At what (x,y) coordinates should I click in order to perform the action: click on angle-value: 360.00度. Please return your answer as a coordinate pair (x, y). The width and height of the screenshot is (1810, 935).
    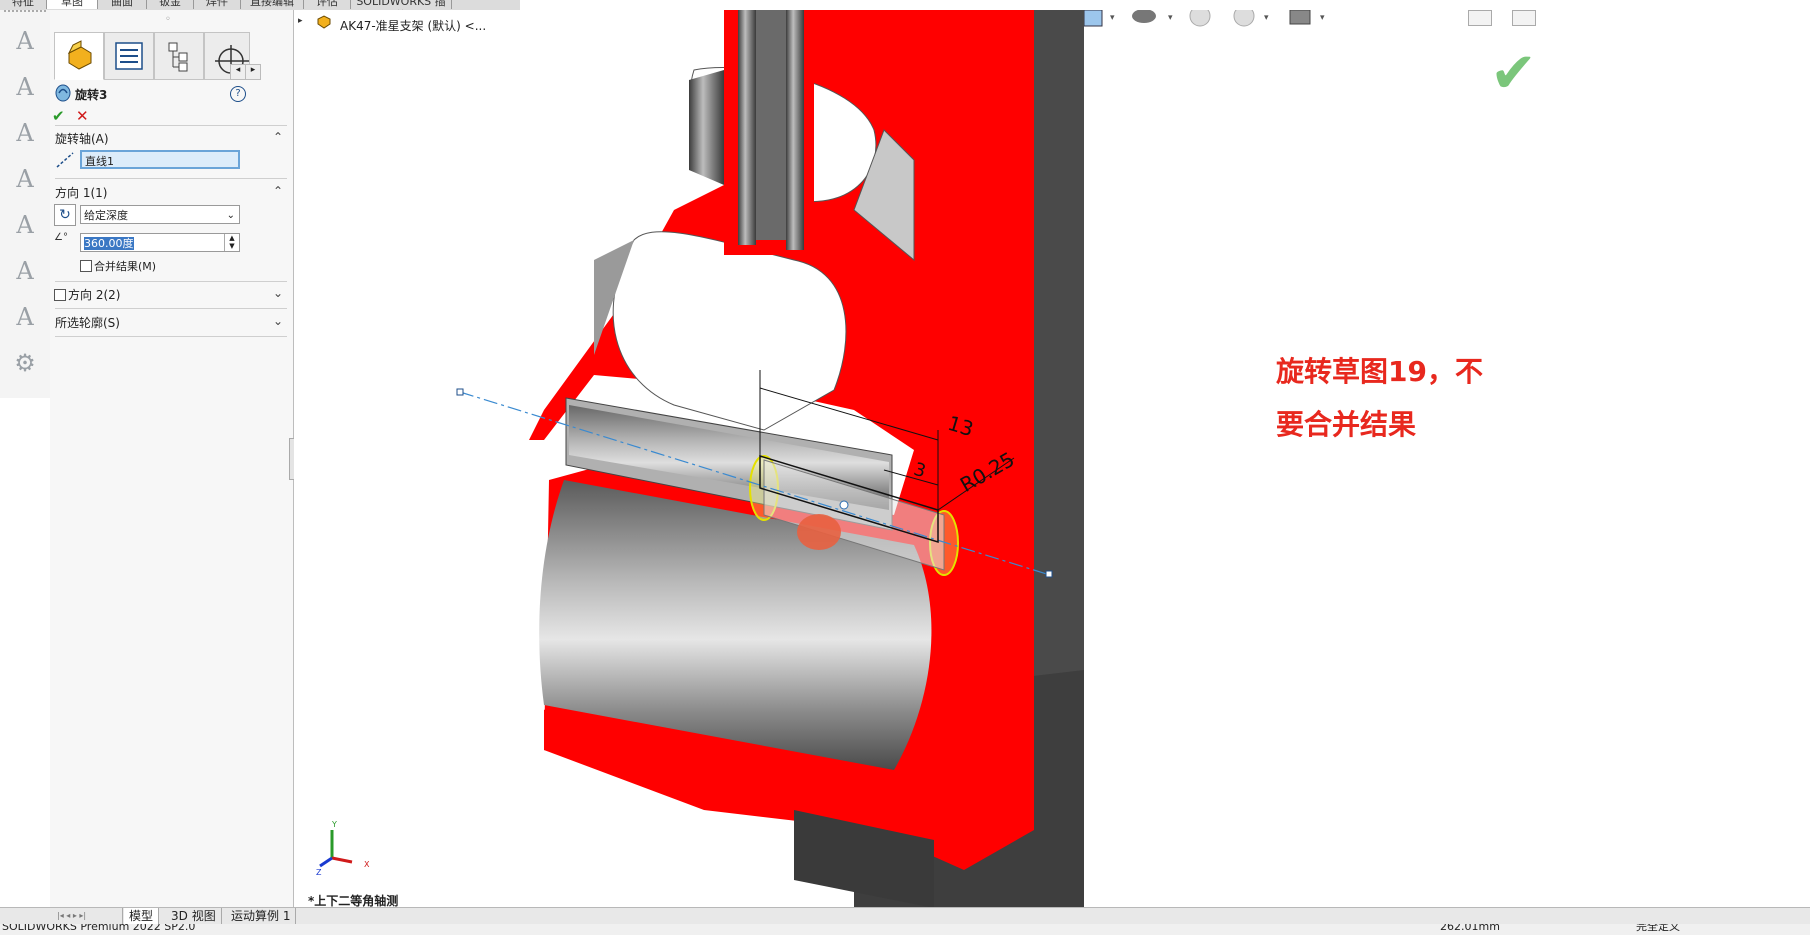
    Looking at the image, I should click on (109, 243).